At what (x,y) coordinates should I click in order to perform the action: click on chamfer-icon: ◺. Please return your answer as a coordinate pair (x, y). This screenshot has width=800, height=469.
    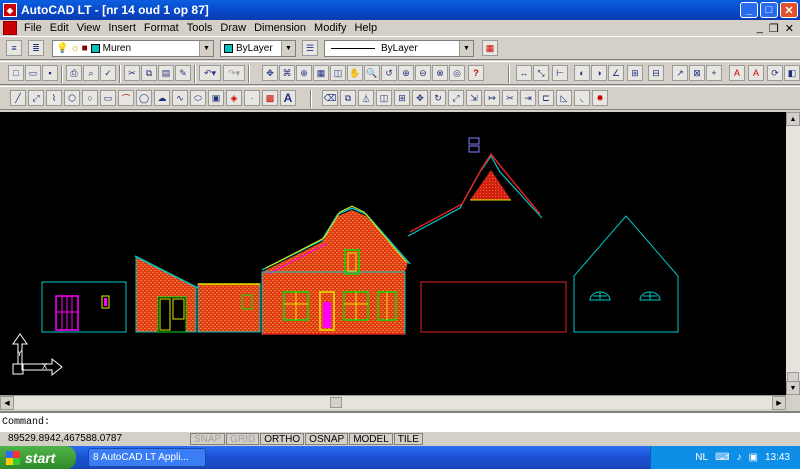
    Looking at the image, I should click on (564, 98).